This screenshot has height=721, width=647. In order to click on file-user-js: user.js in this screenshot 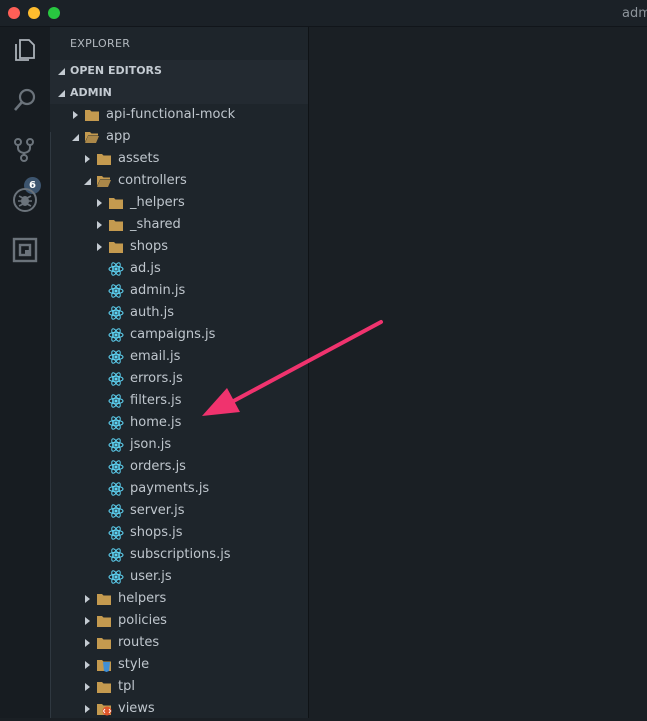, I will do `click(179, 577)`.